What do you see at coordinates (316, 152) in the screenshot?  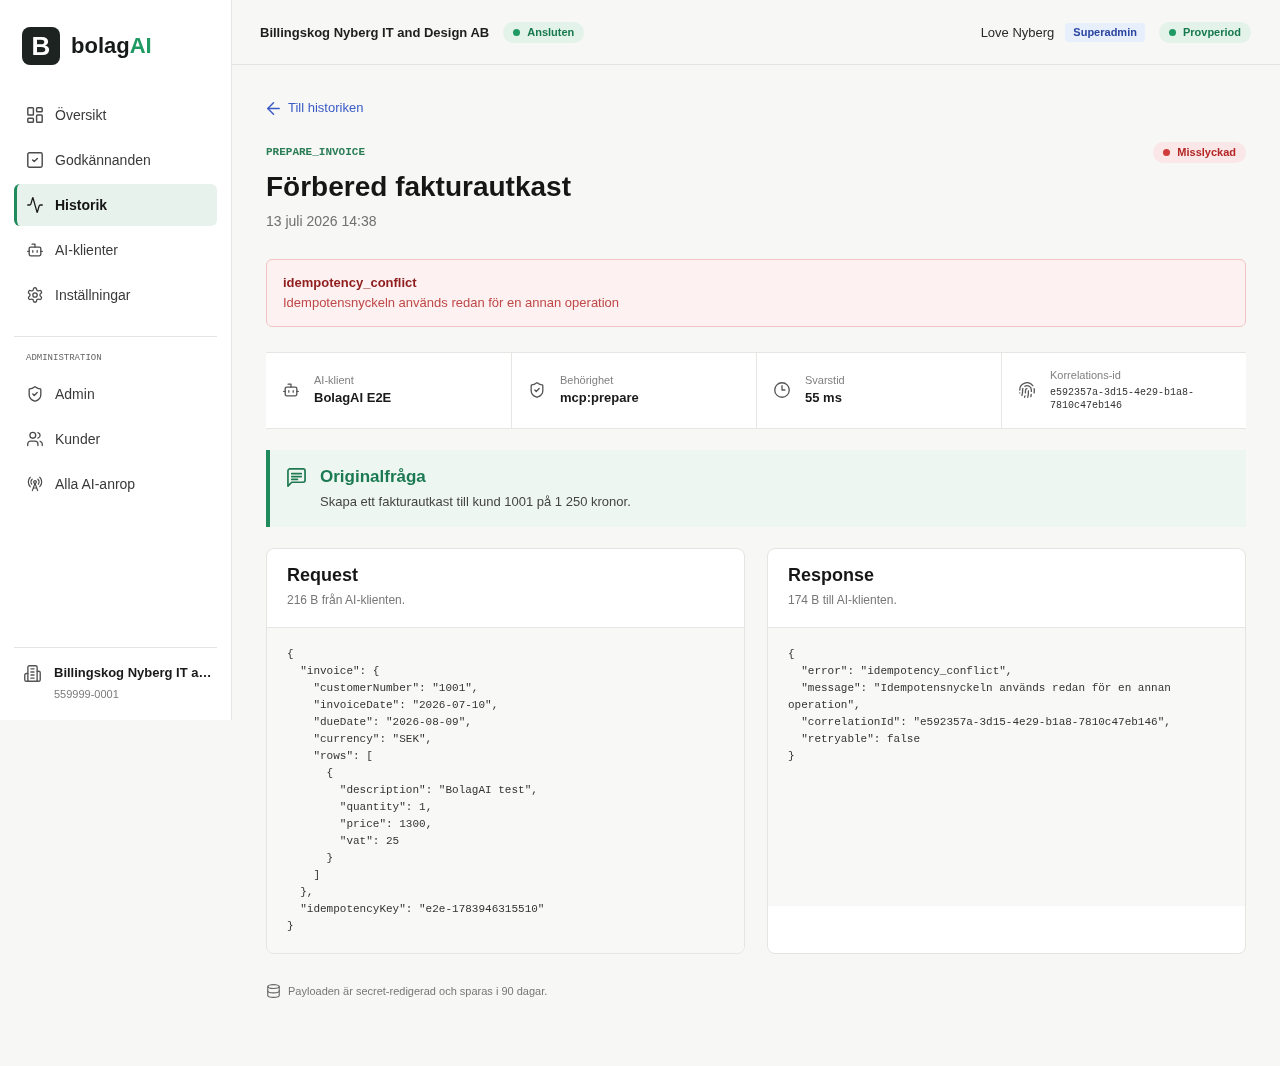 I see `operation-name: PREPARE_INVOICE` at bounding box center [316, 152].